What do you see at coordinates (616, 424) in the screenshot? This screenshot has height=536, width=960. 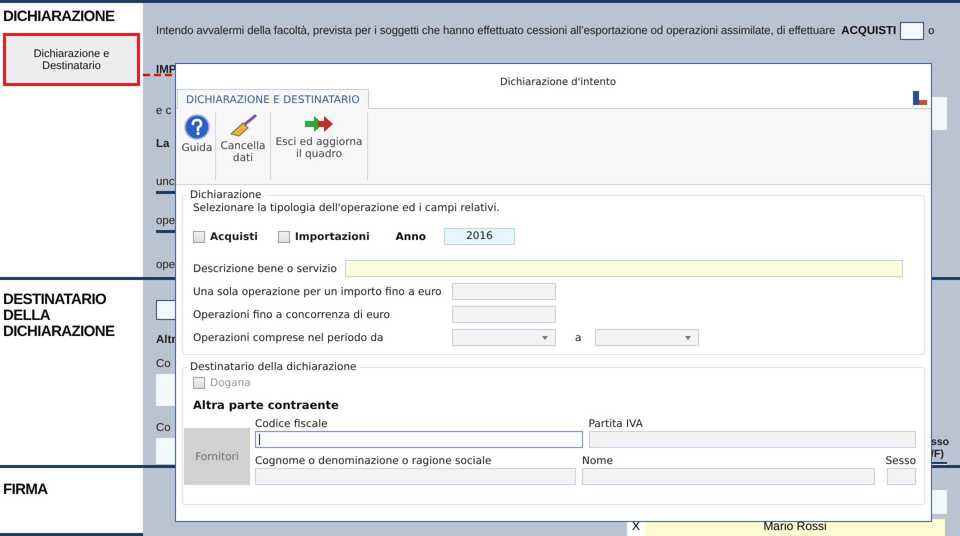 I see `field-label: Partita IVA` at bounding box center [616, 424].